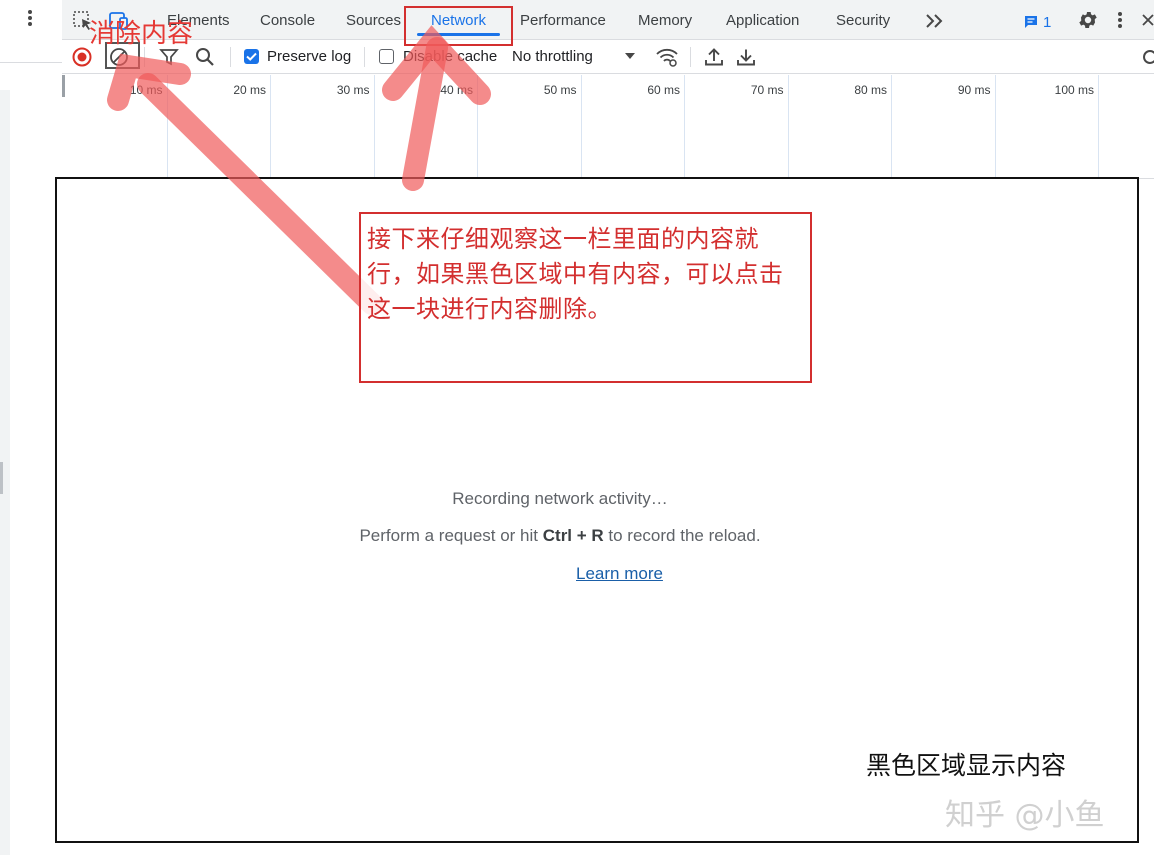 This screenshot has height=855, width=1154. What do you see at coordinates (665, 20) in the screenshot?
I see `tab-memory: Memory` at bounding box center [665, 20].